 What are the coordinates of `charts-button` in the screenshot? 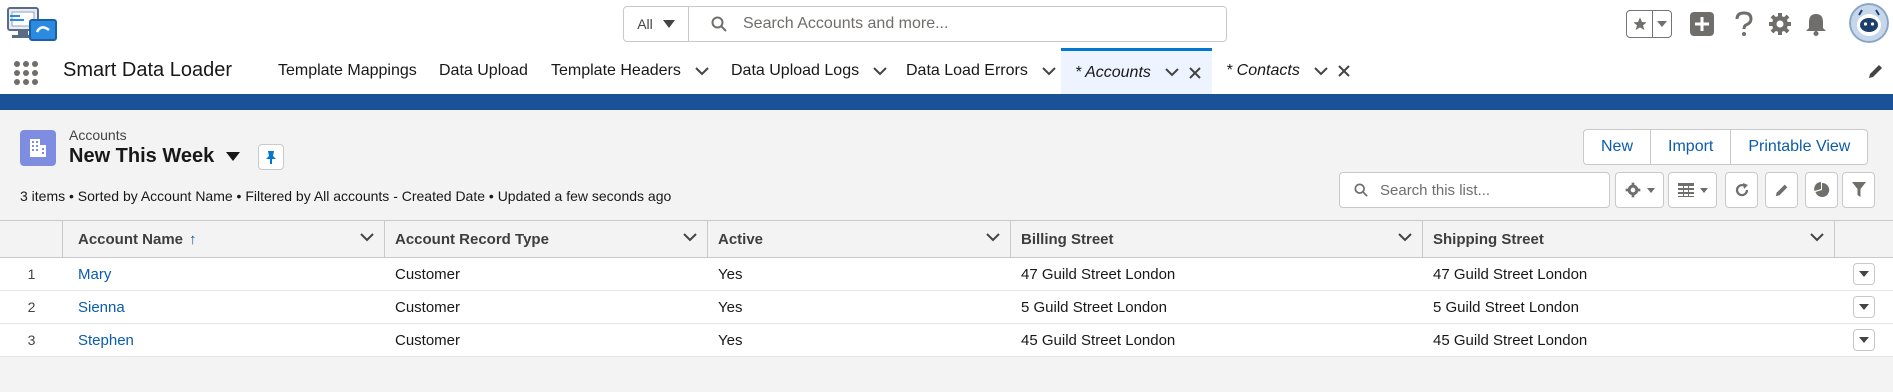 It's located at (1821, 190).